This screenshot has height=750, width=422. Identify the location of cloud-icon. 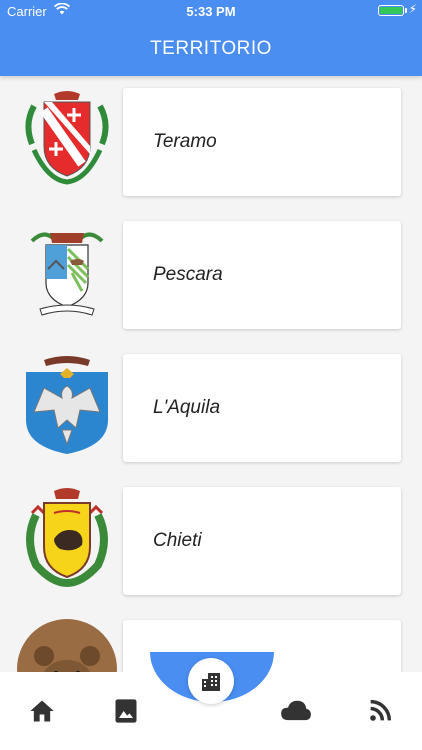
(296, 711).